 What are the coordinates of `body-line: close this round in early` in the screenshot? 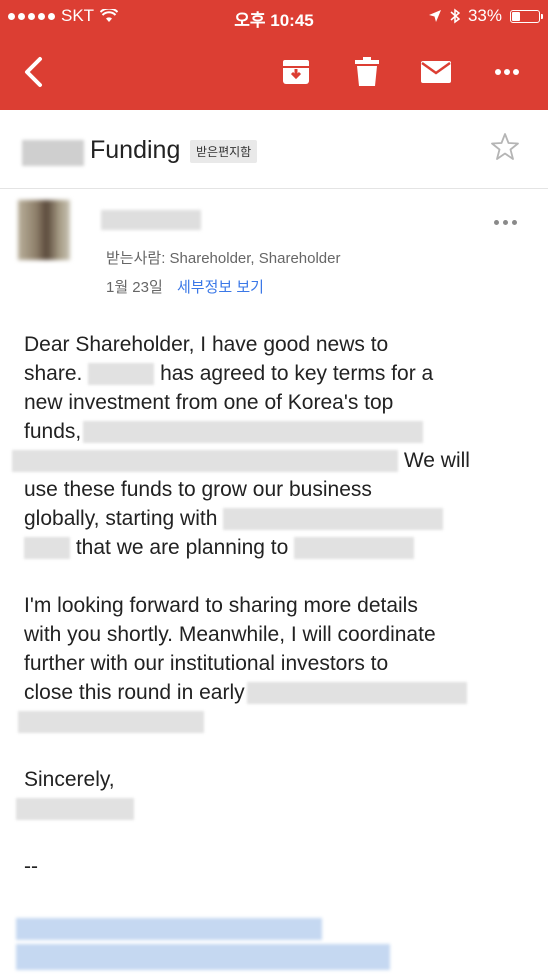 It's located at (279, 692).